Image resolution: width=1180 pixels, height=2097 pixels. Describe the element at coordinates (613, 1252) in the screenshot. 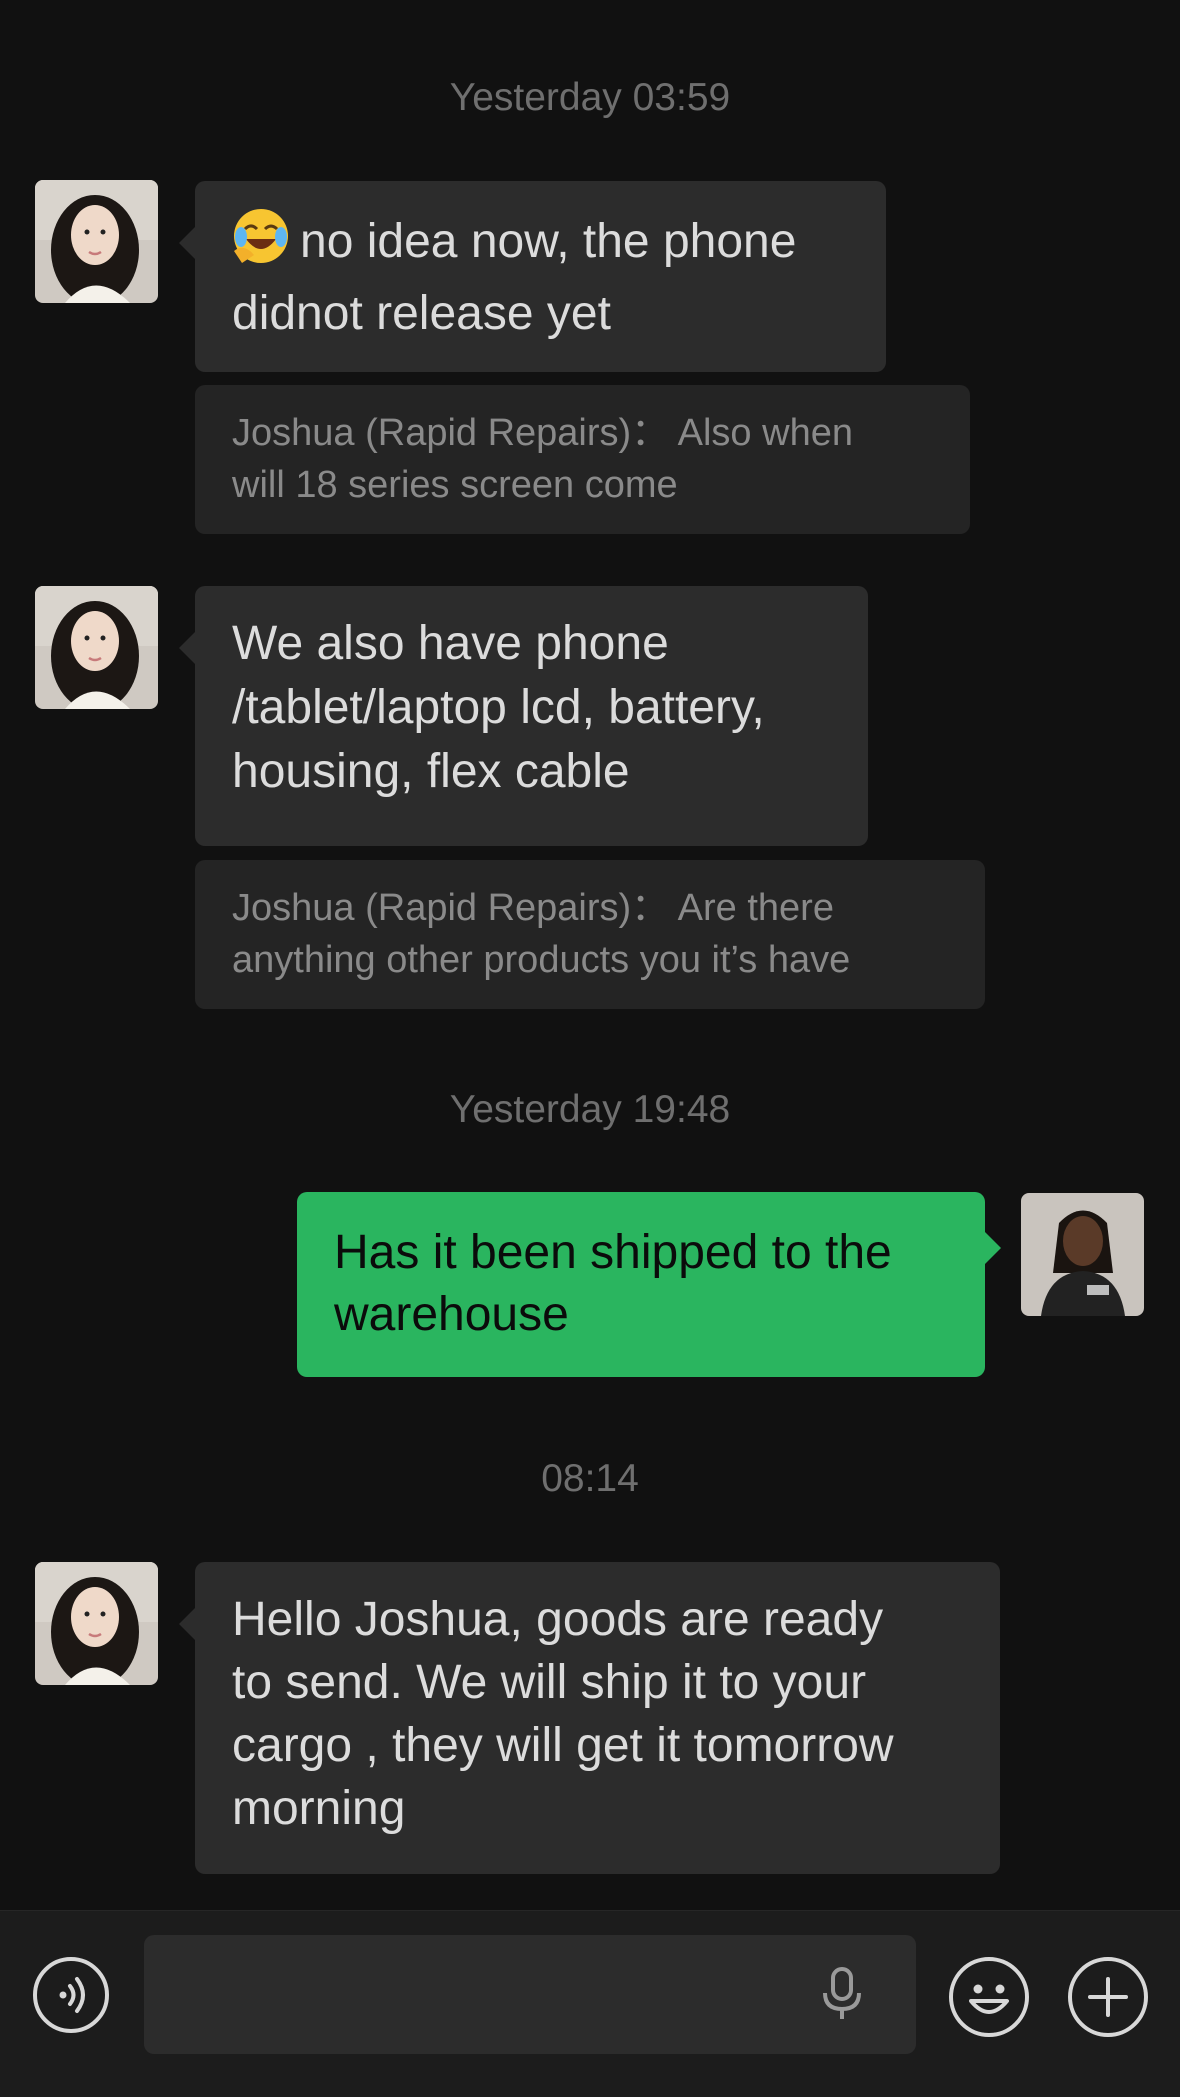

I see `message-text: Has it been shipped to the` at that location.